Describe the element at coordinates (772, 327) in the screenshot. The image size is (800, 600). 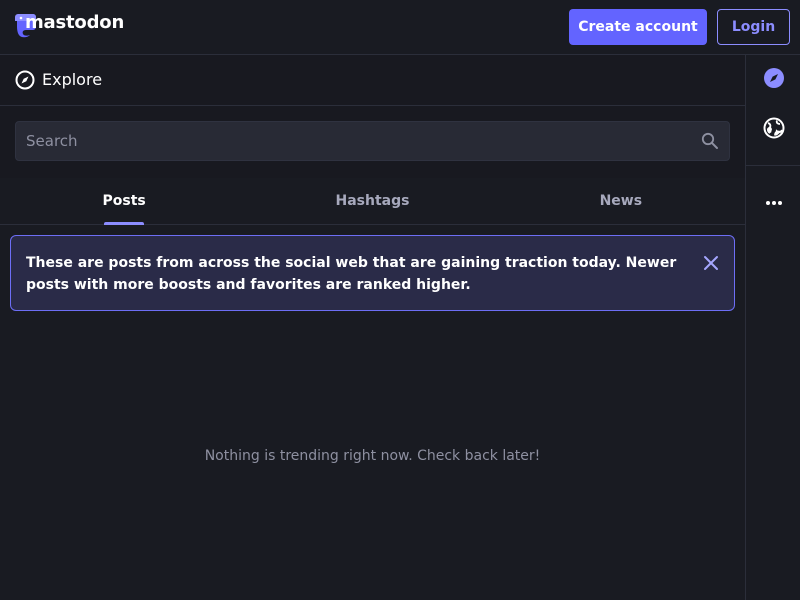
I see `navigation-rail` at that location.